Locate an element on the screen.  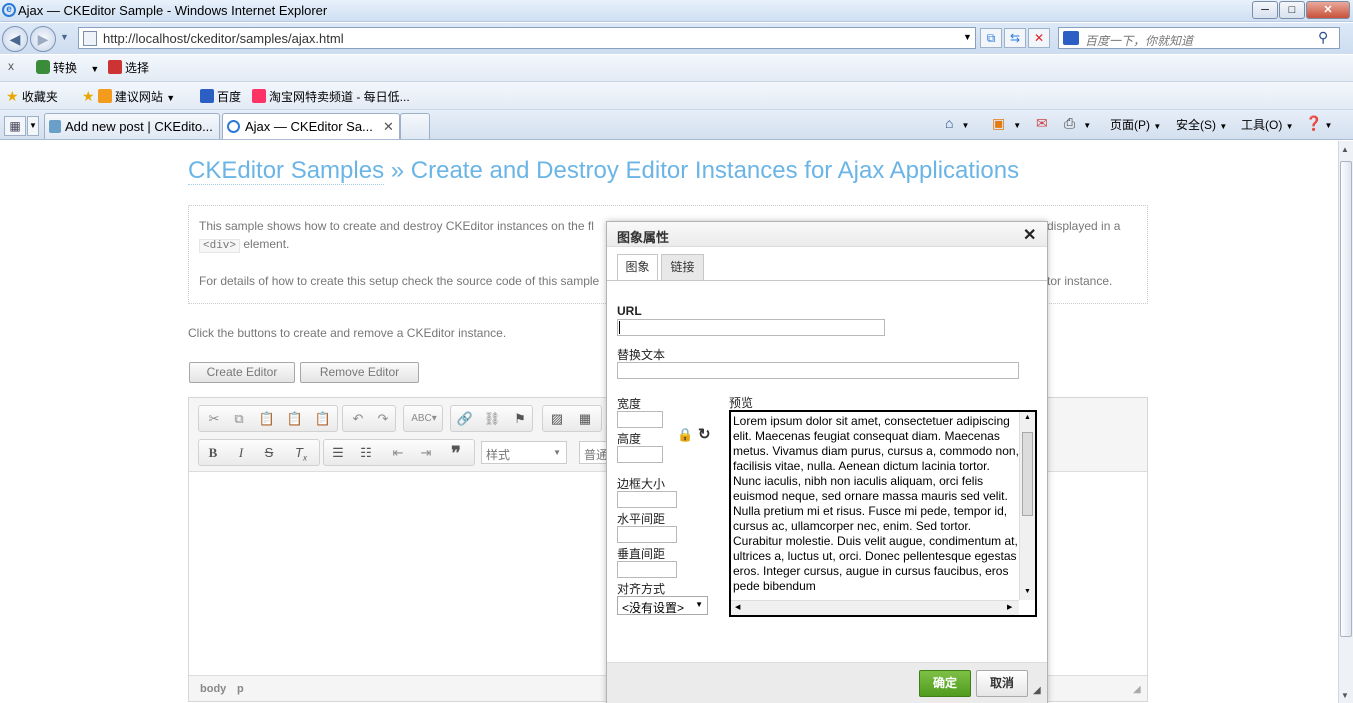
address-dropdown-icon: ▼ is located at coordinates (967, 37).